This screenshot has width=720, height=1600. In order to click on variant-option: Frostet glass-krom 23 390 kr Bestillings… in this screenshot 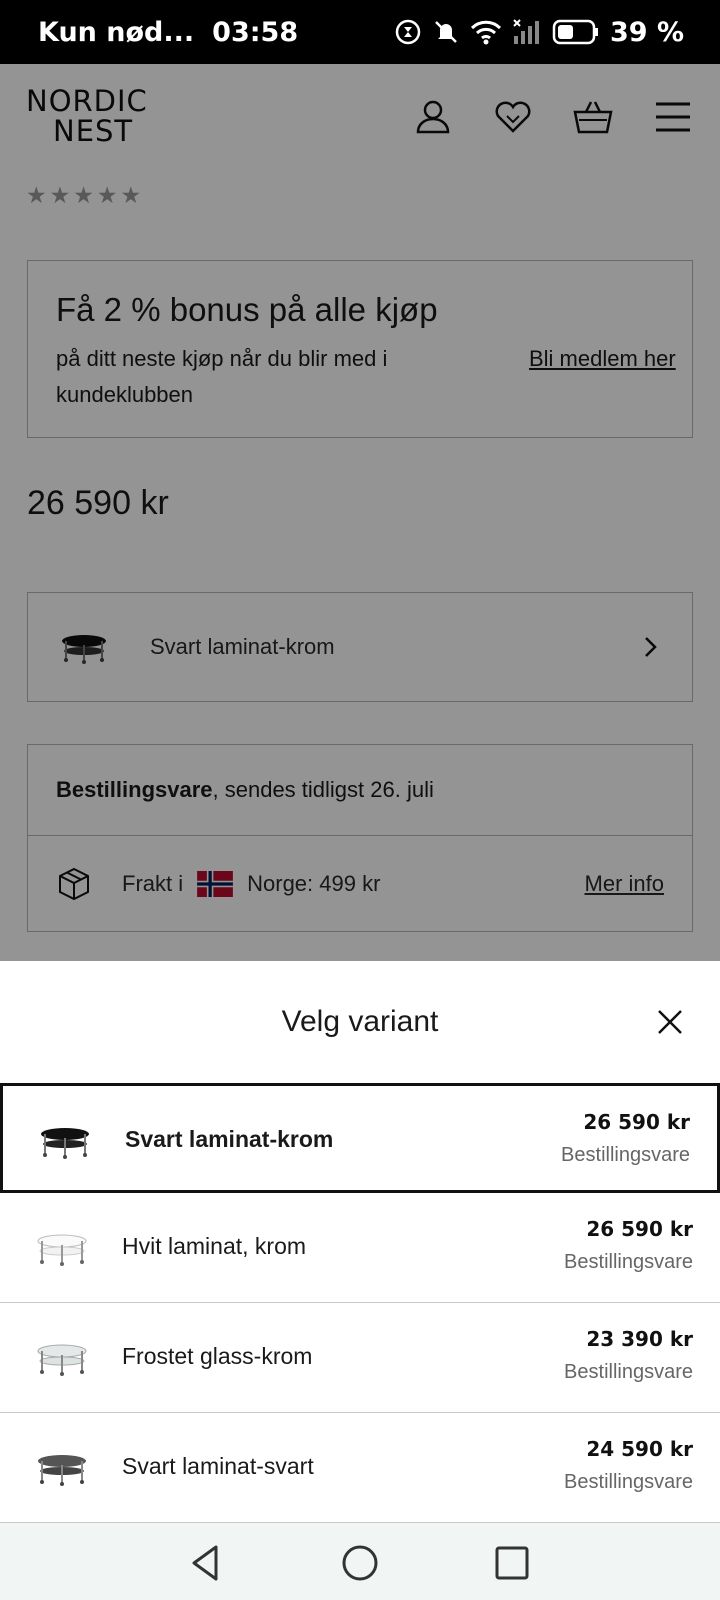, I will do `click(360, 1358)`.